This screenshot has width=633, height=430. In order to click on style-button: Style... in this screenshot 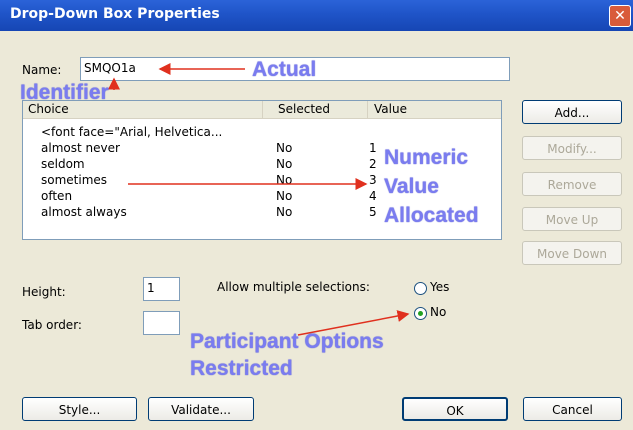, I will do `click(79, 409)`.